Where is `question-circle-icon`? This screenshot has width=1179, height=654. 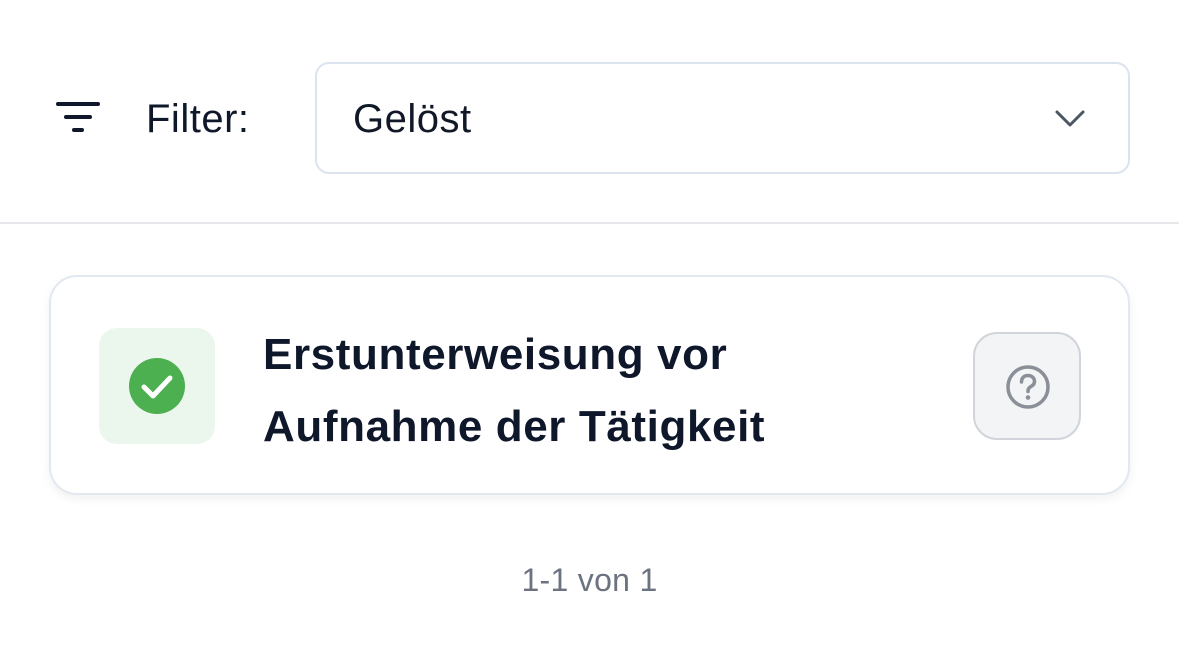 question-circle-icon is located at coordinates (1028, 387).